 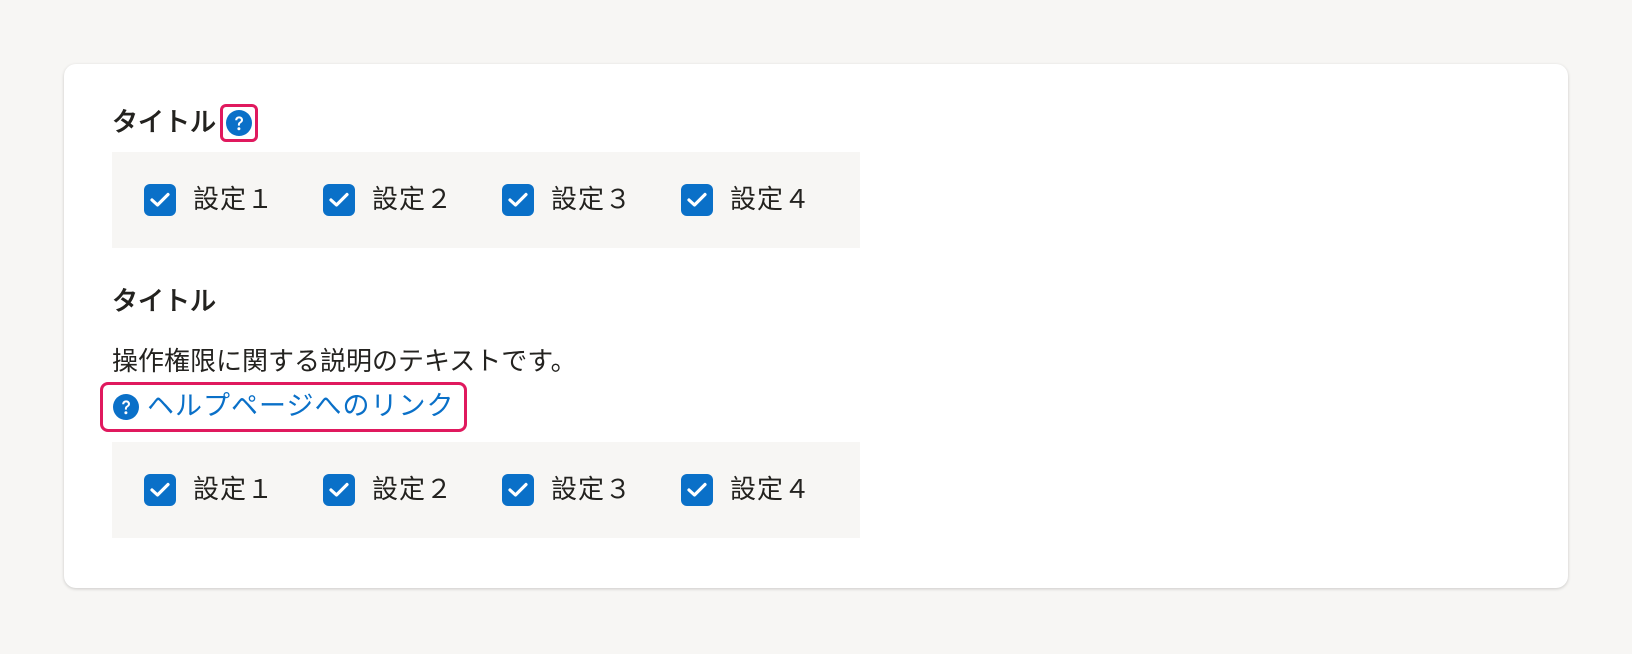 I want to click on section-1-title: タイトル, so click(x=164, y=123).